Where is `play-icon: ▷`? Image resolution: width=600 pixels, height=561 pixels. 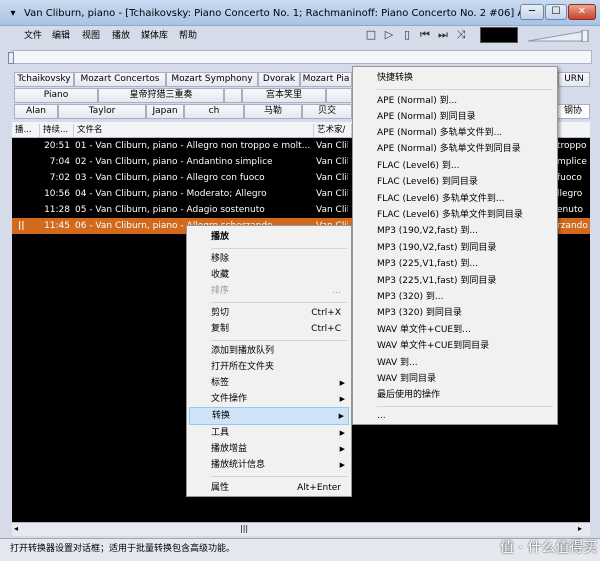
play-icon: ▷ is located at coordinates (389, 35).